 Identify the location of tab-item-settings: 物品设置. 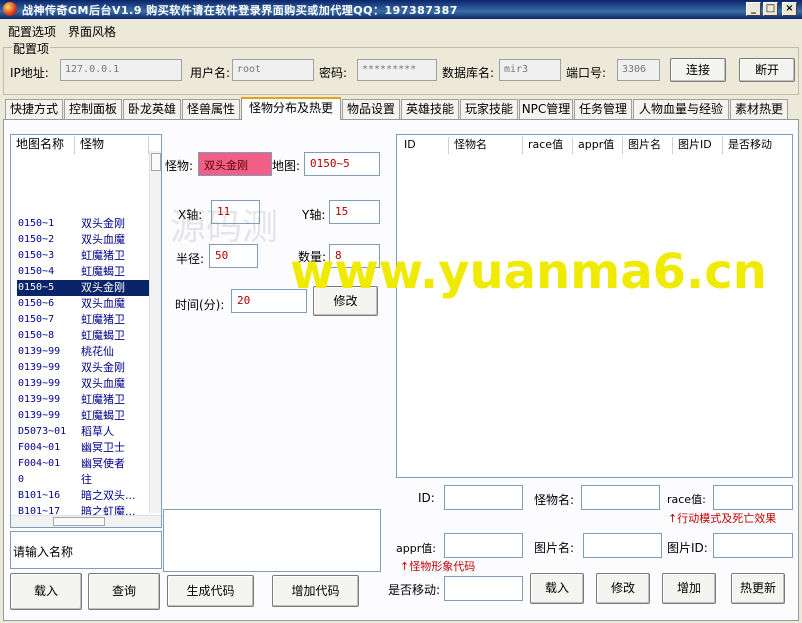
(371, 109).